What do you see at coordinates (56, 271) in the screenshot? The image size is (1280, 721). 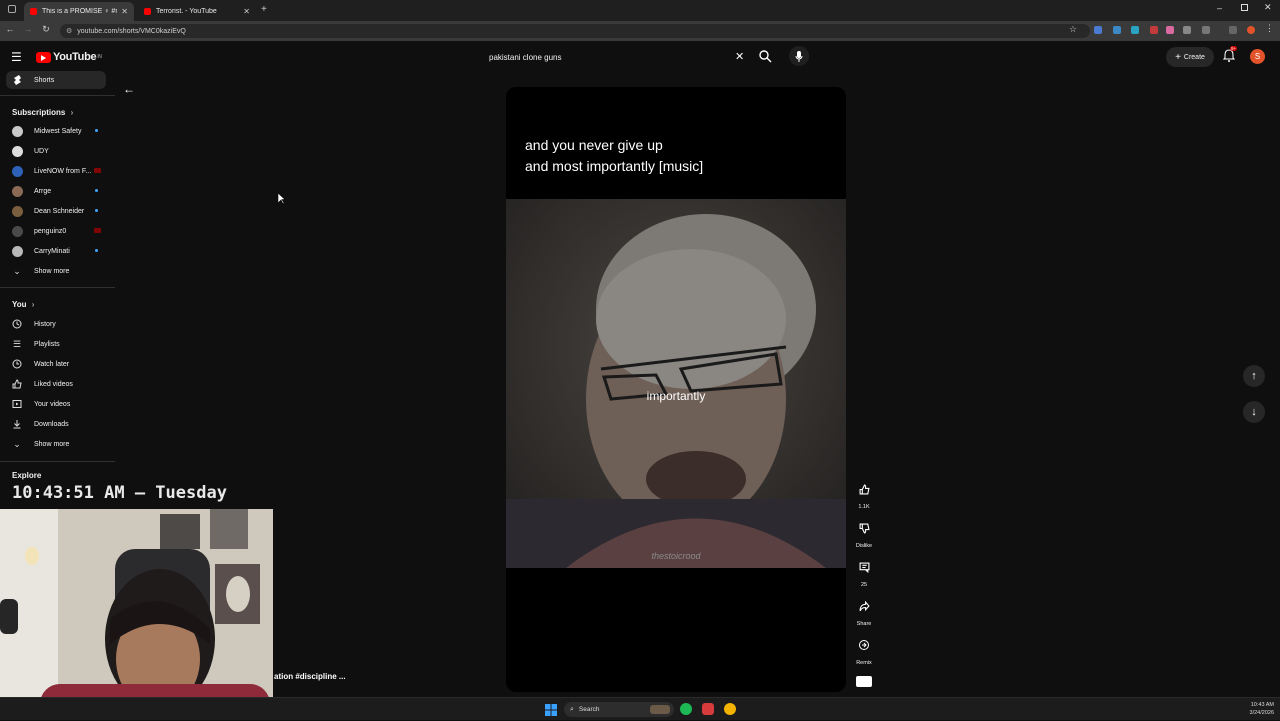 I see `show-more-subscriptions: ⌄ Show more` at bounding box center [56, 271].